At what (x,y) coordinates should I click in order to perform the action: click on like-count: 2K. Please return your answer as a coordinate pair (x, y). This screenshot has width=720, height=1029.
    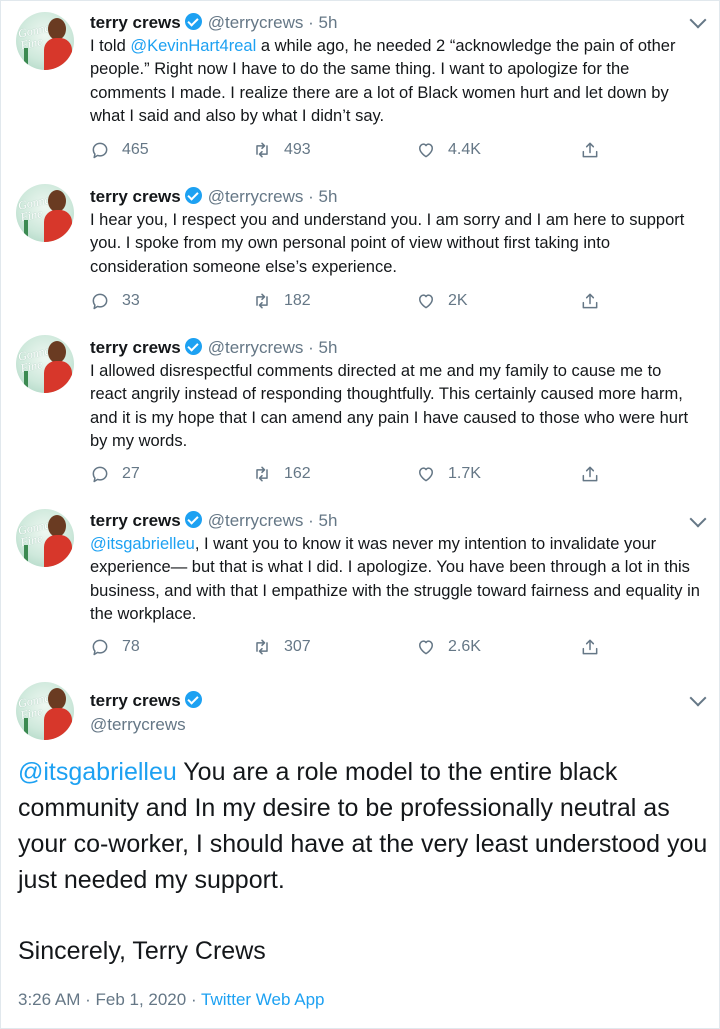
    Looking at the image, I should click on (458, 300).